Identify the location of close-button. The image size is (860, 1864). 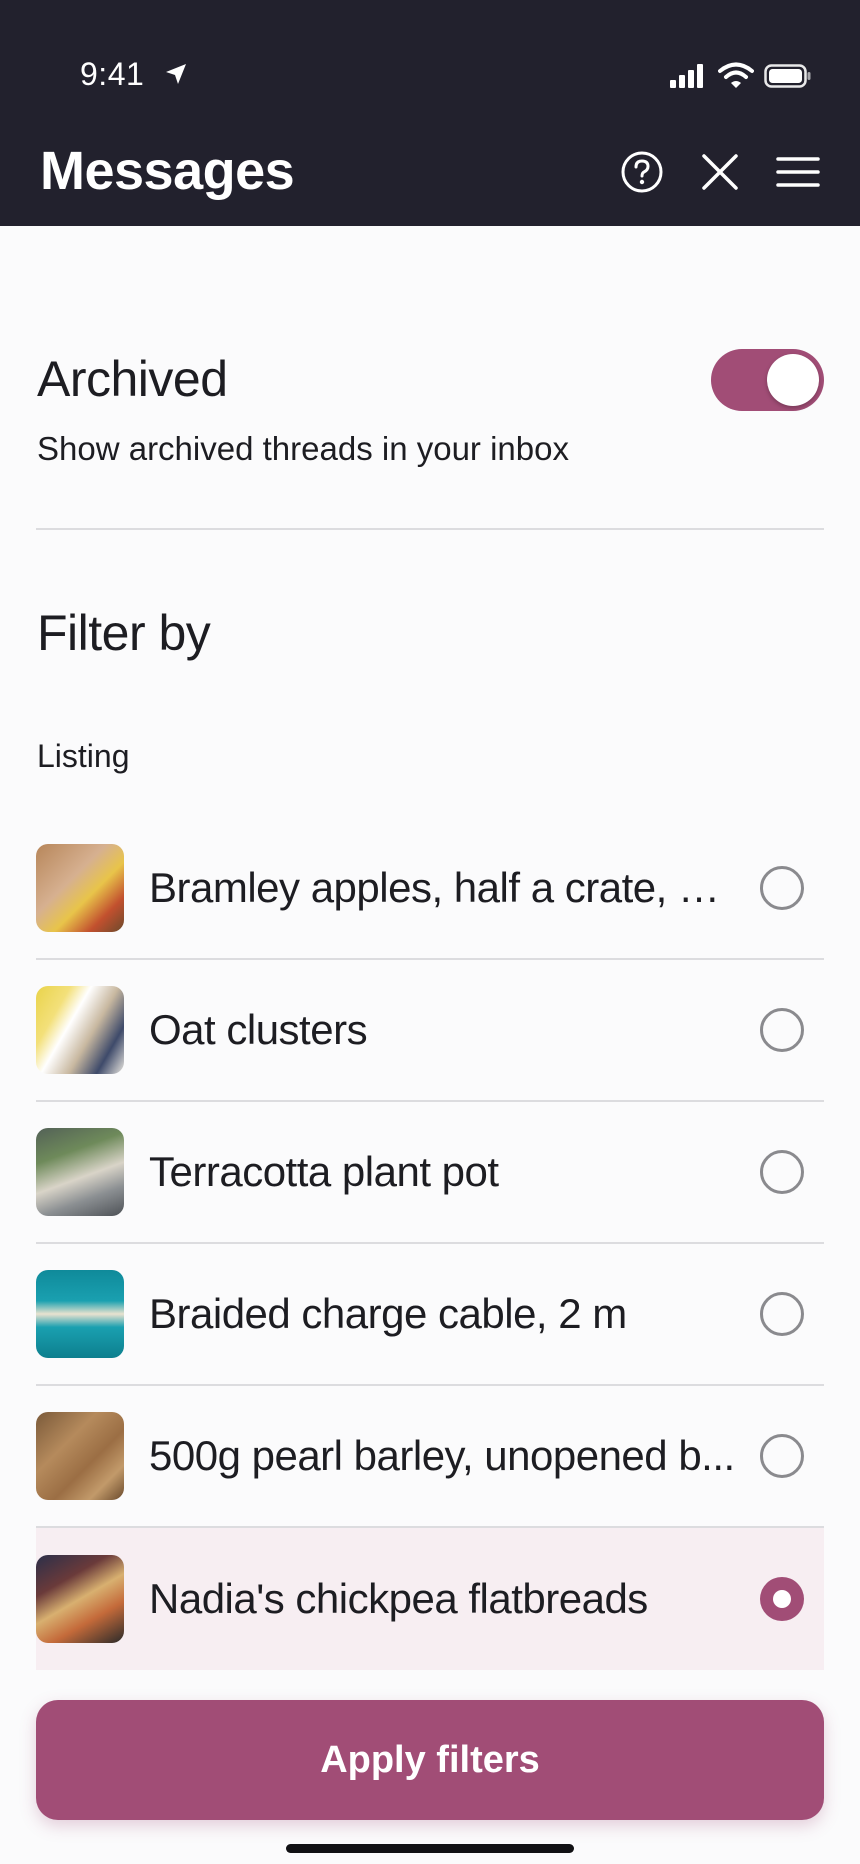
(720, 172).